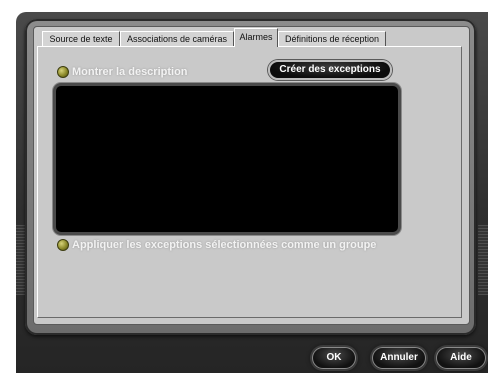 This screenshot has height=373, width=488. I want to click on ok-button: OK, so click(334, 358).